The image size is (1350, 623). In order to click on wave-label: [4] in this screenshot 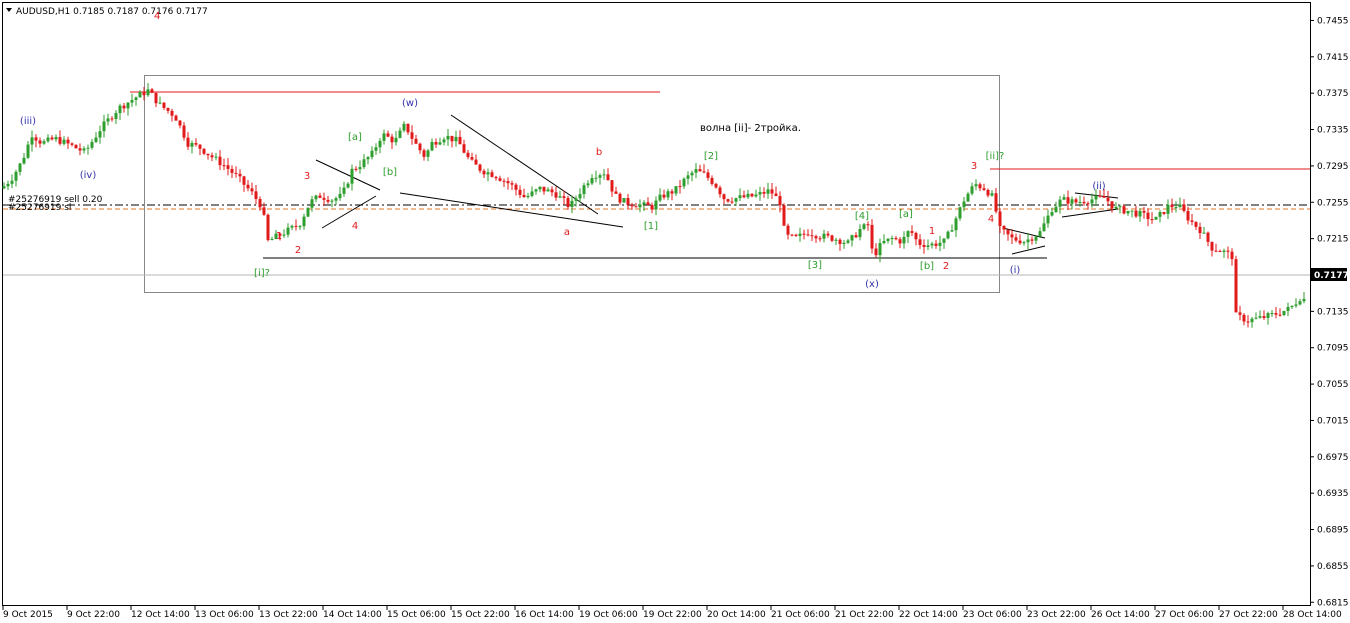, I will do `click(862, 216)`.